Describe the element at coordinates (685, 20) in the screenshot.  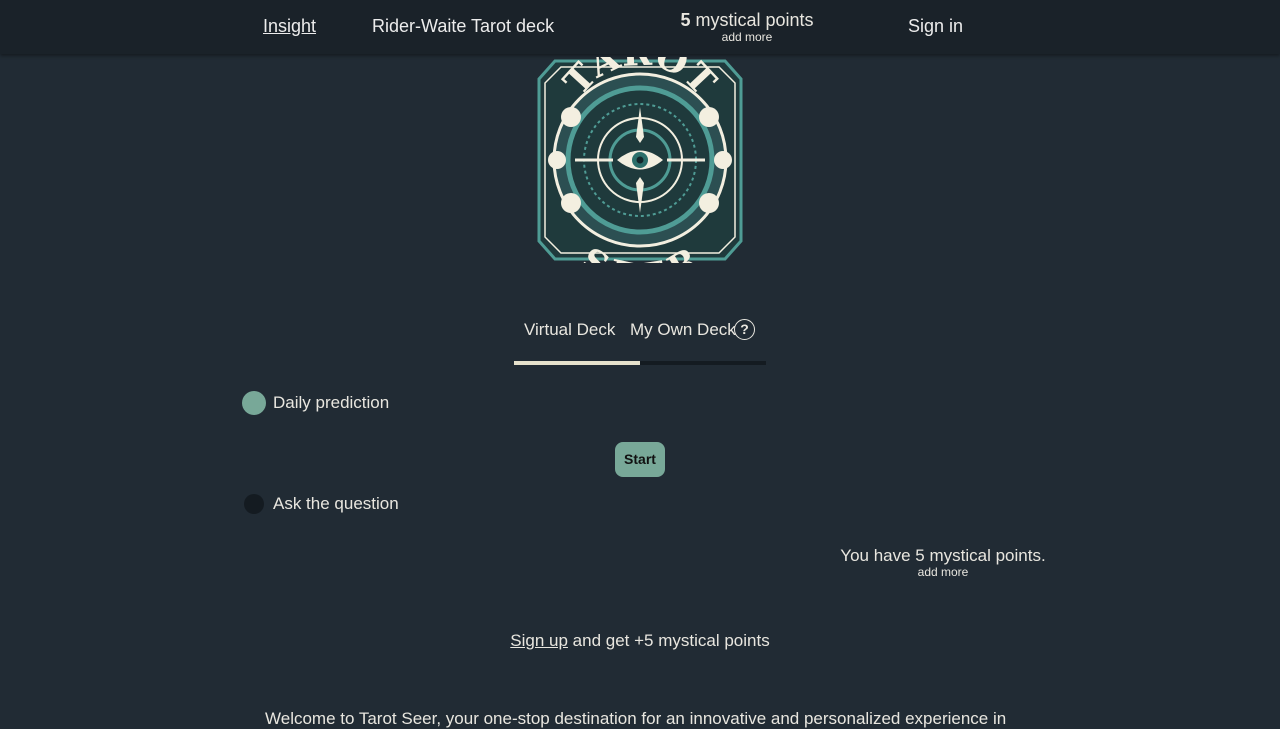
I see `points-count: 5` at that location.